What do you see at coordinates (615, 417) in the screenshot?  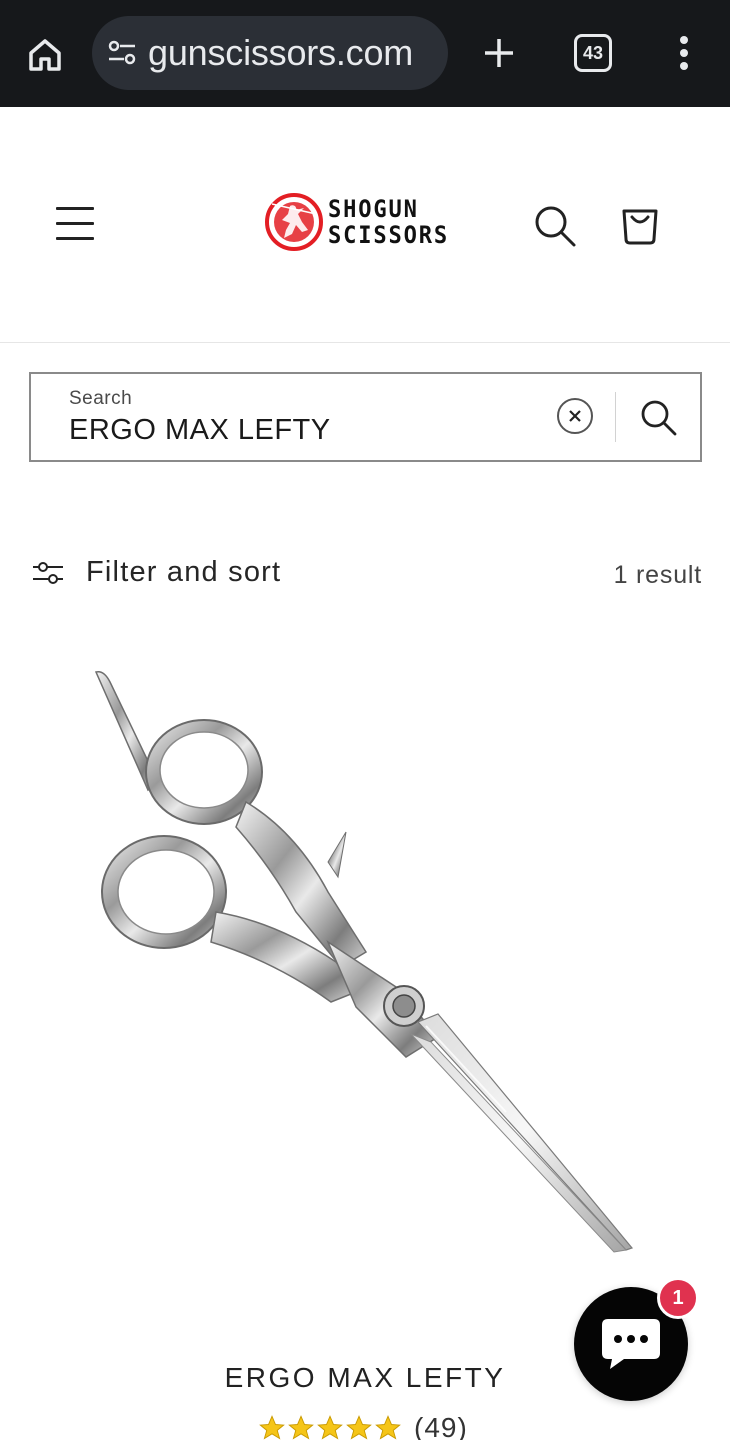 I see `search-divider` at bounding box center [615, 417].